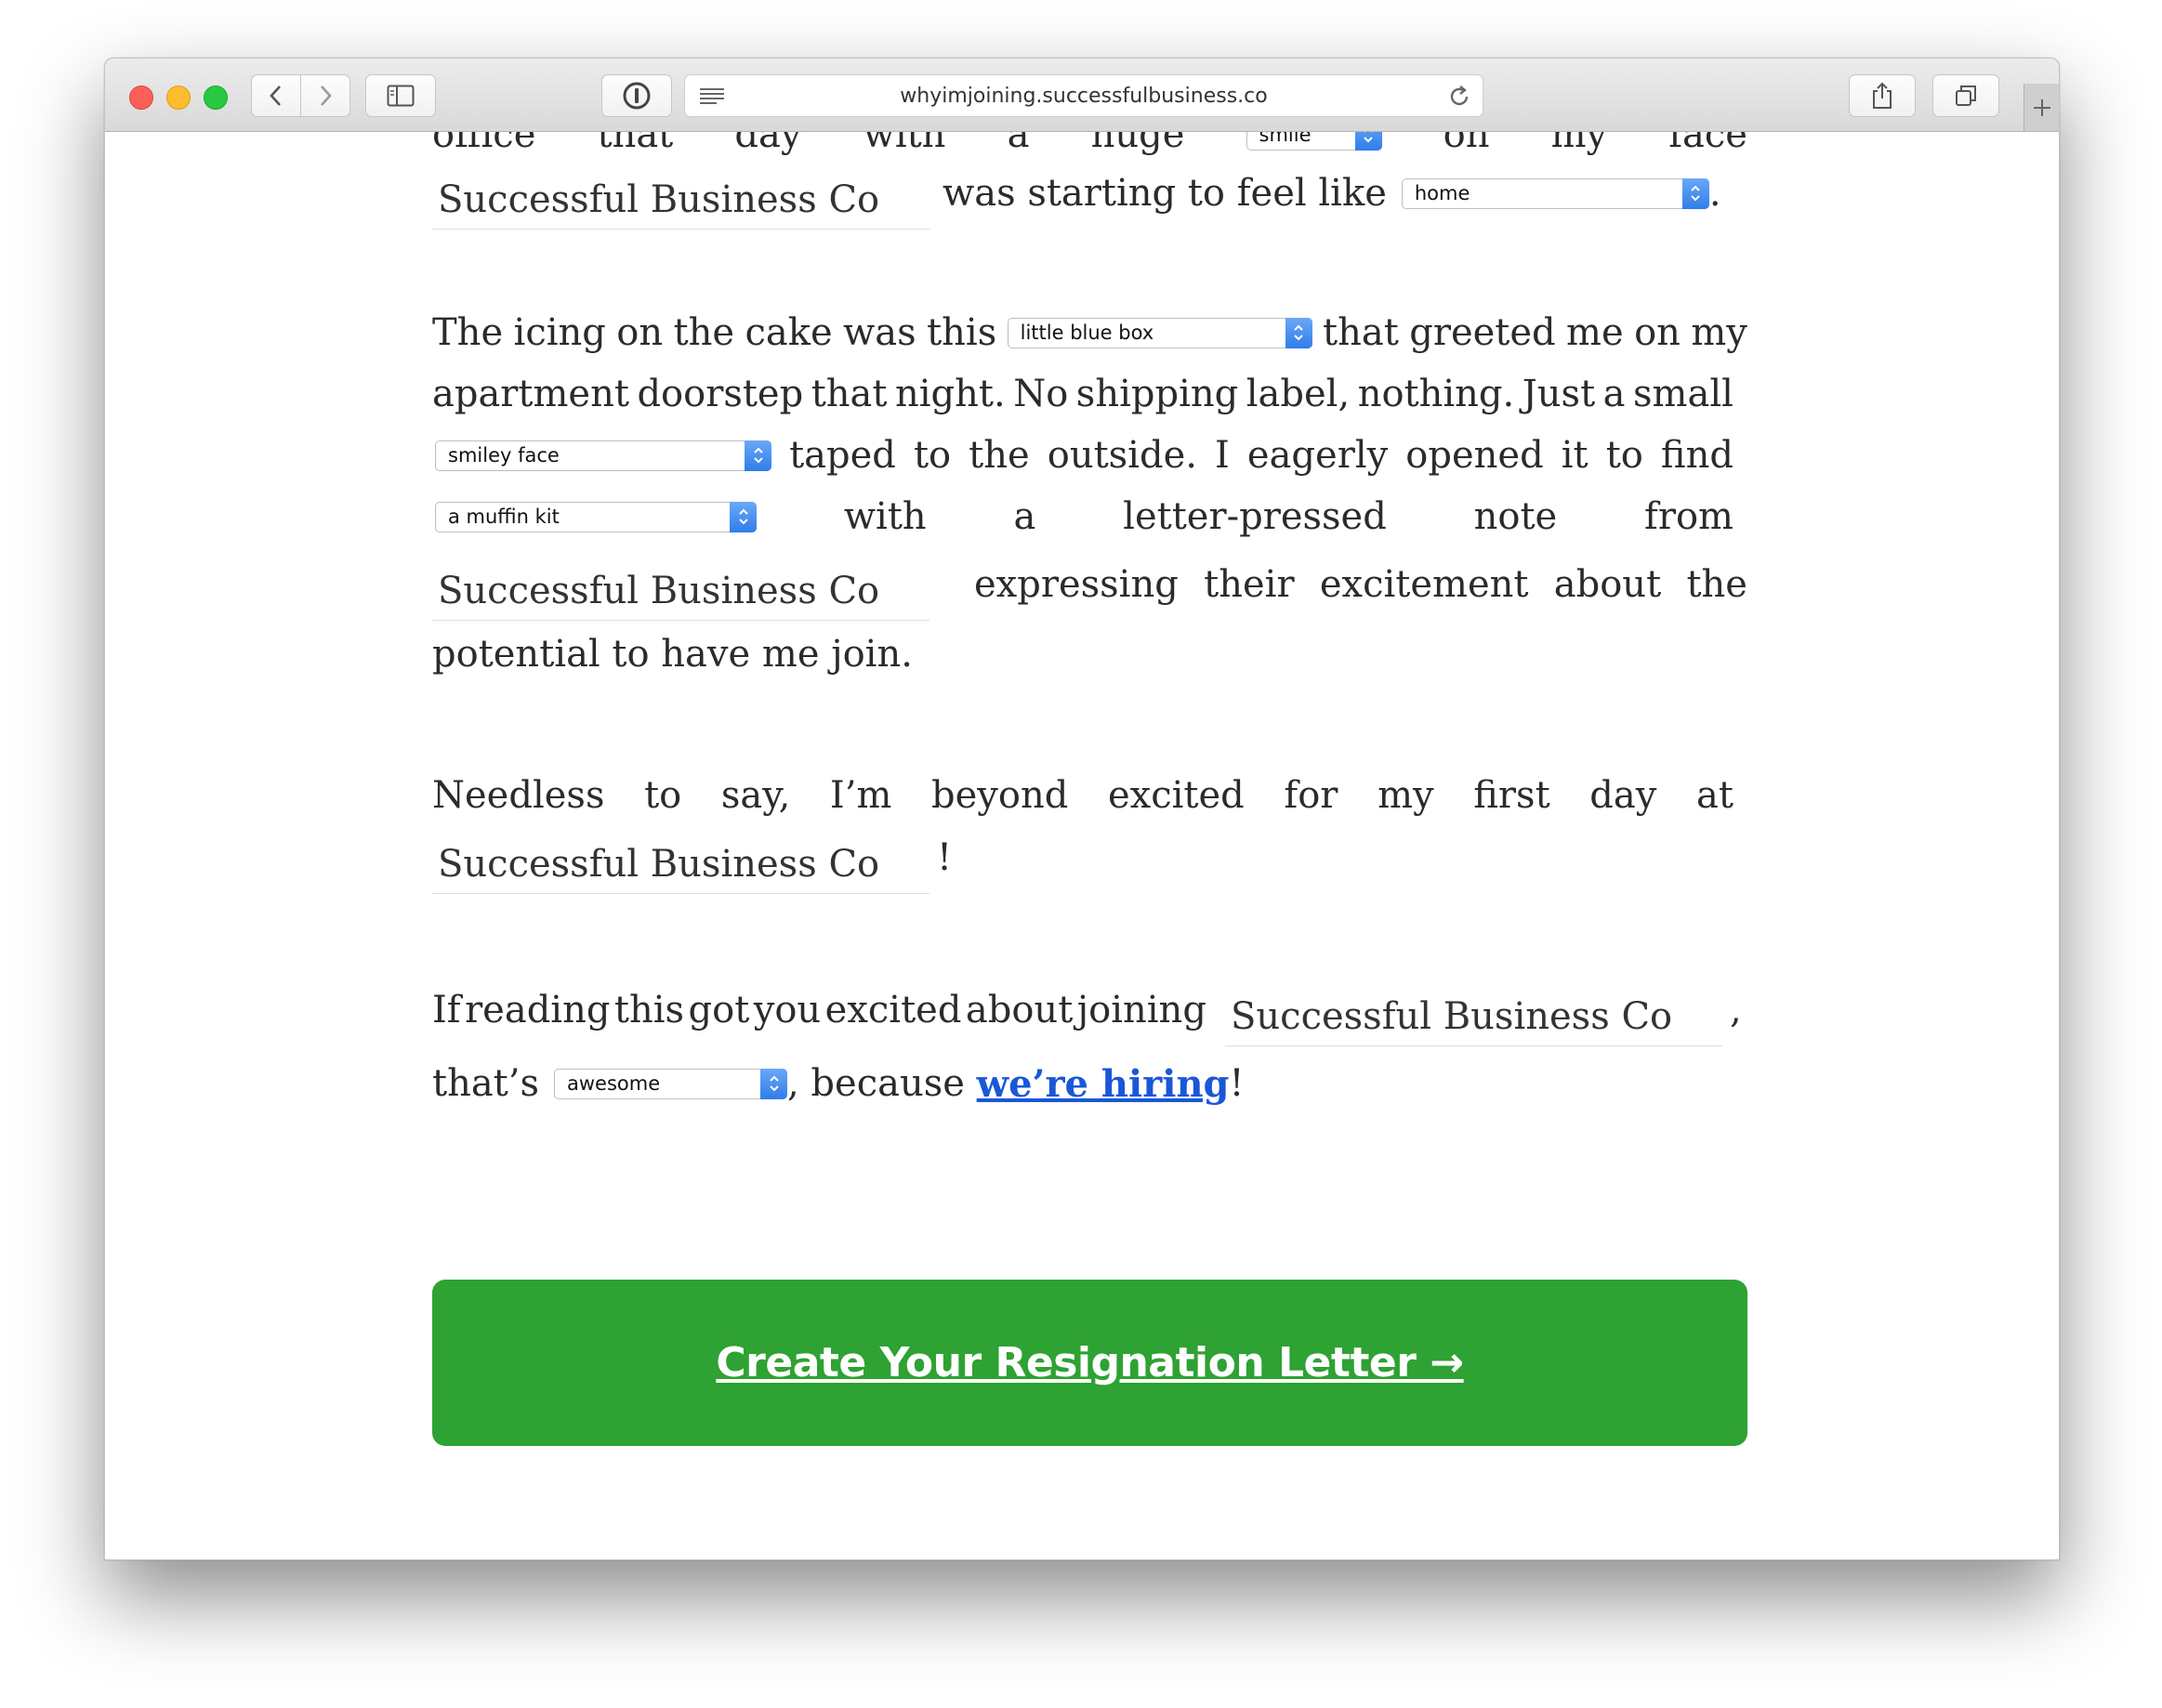  Describe the element at coordinates (518, 795) in the screenshot. I see `text-word: Needless` at that location.